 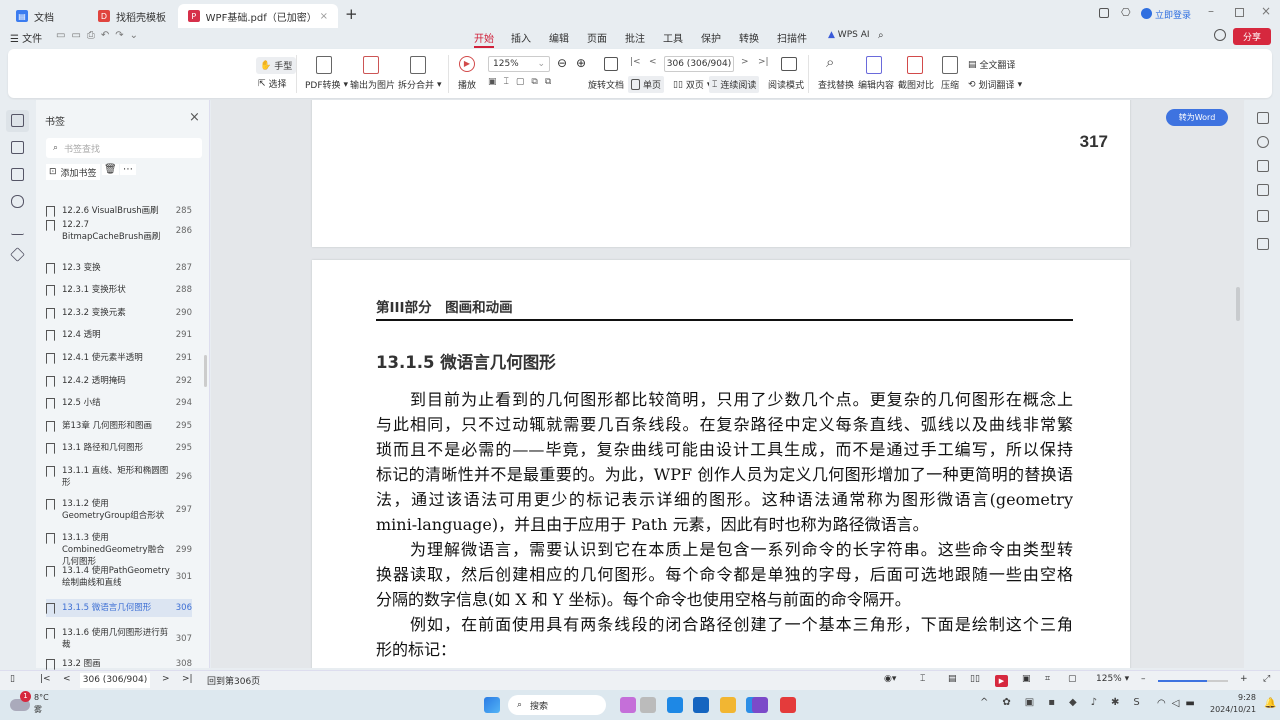 What do you see at coordinates (1239, 12) in the screenshot?
I see `restore-icon` at bounding box center [1239, 12].